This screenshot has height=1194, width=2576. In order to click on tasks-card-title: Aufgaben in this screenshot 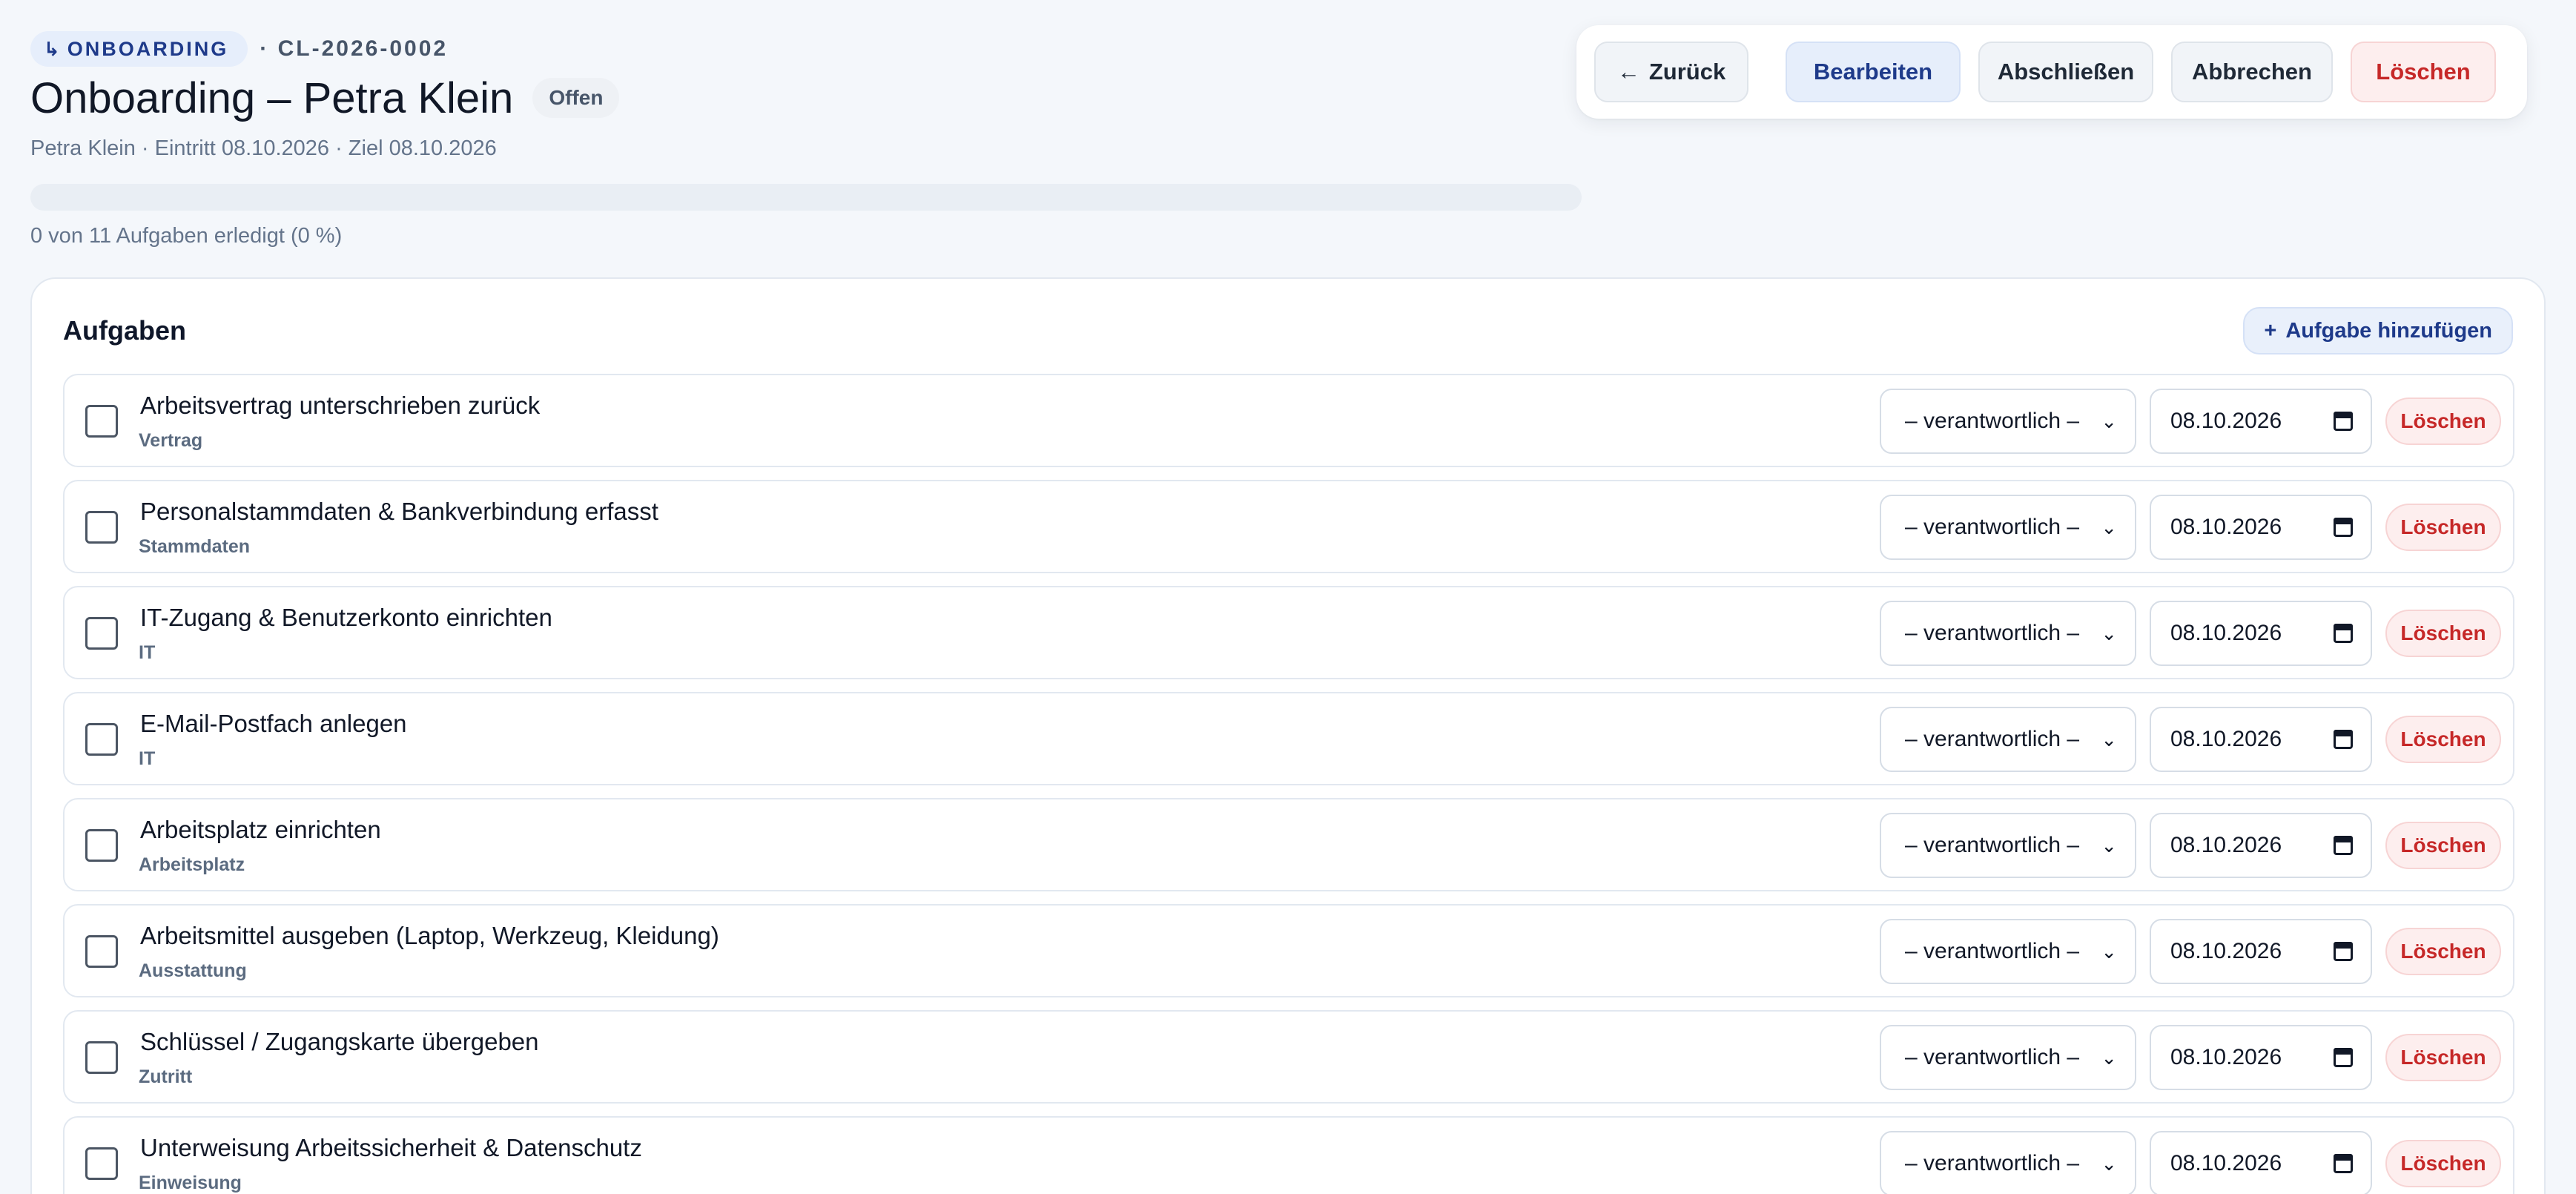, I will do `click(124, 330)`.